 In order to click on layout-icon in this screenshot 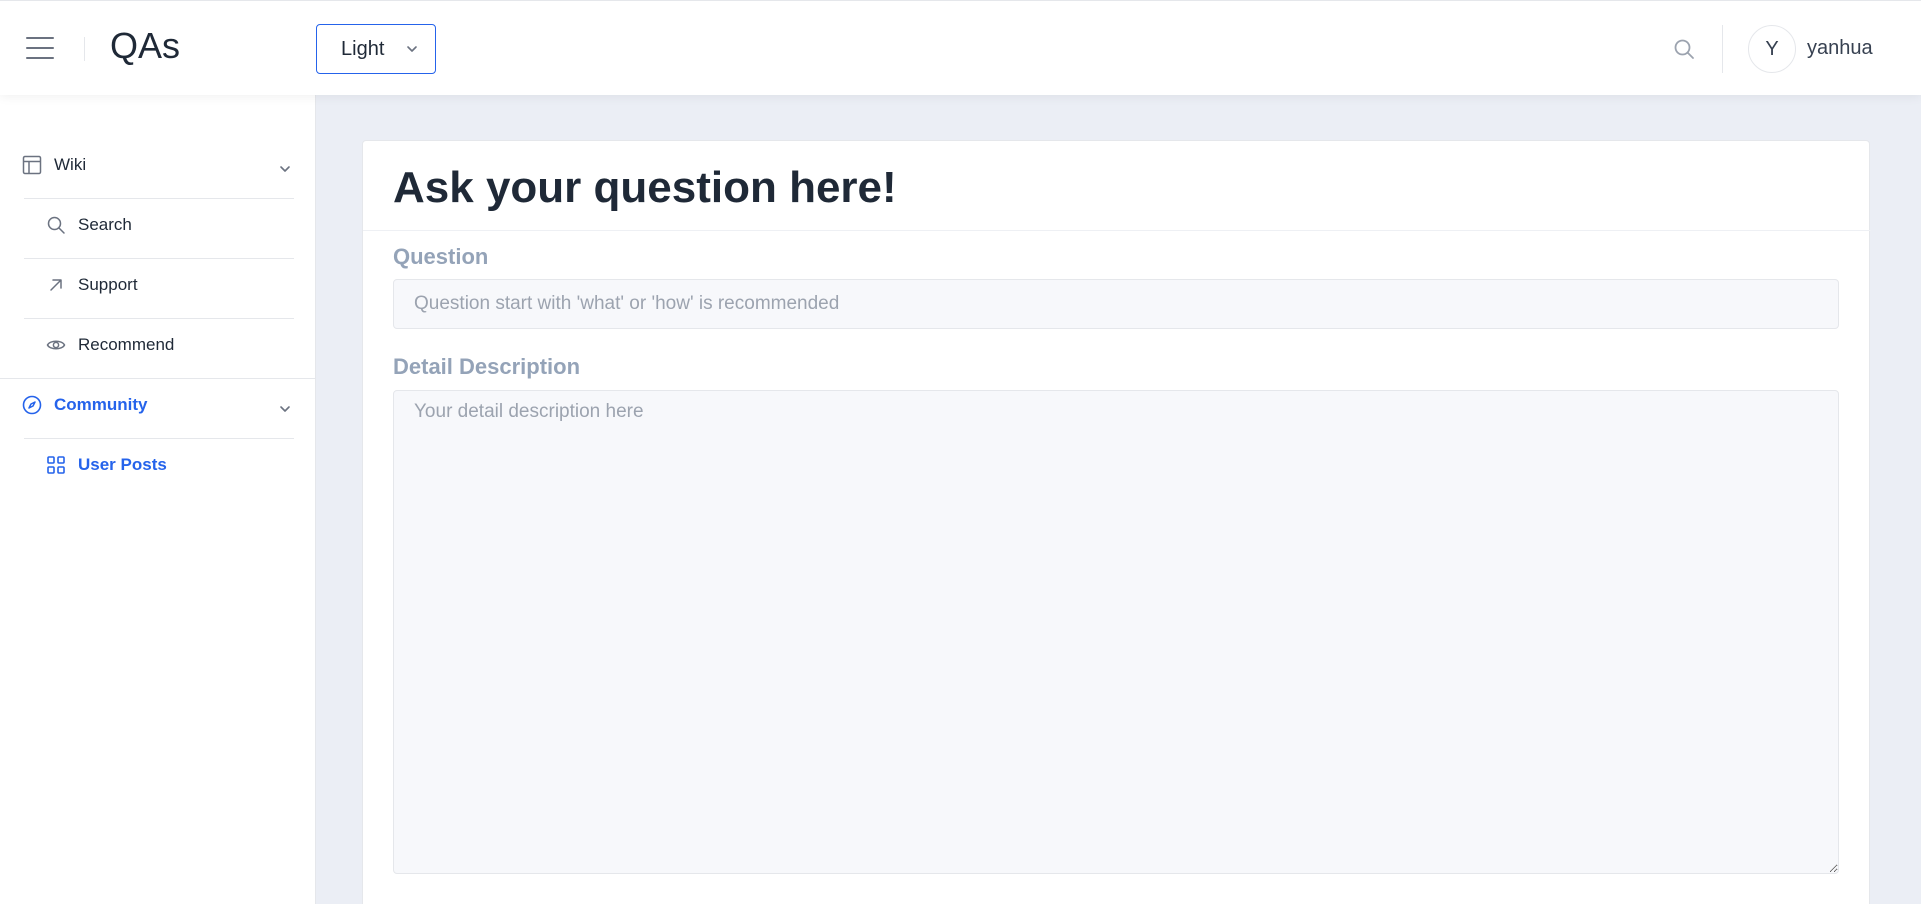, I will do `click(32, 165)`.